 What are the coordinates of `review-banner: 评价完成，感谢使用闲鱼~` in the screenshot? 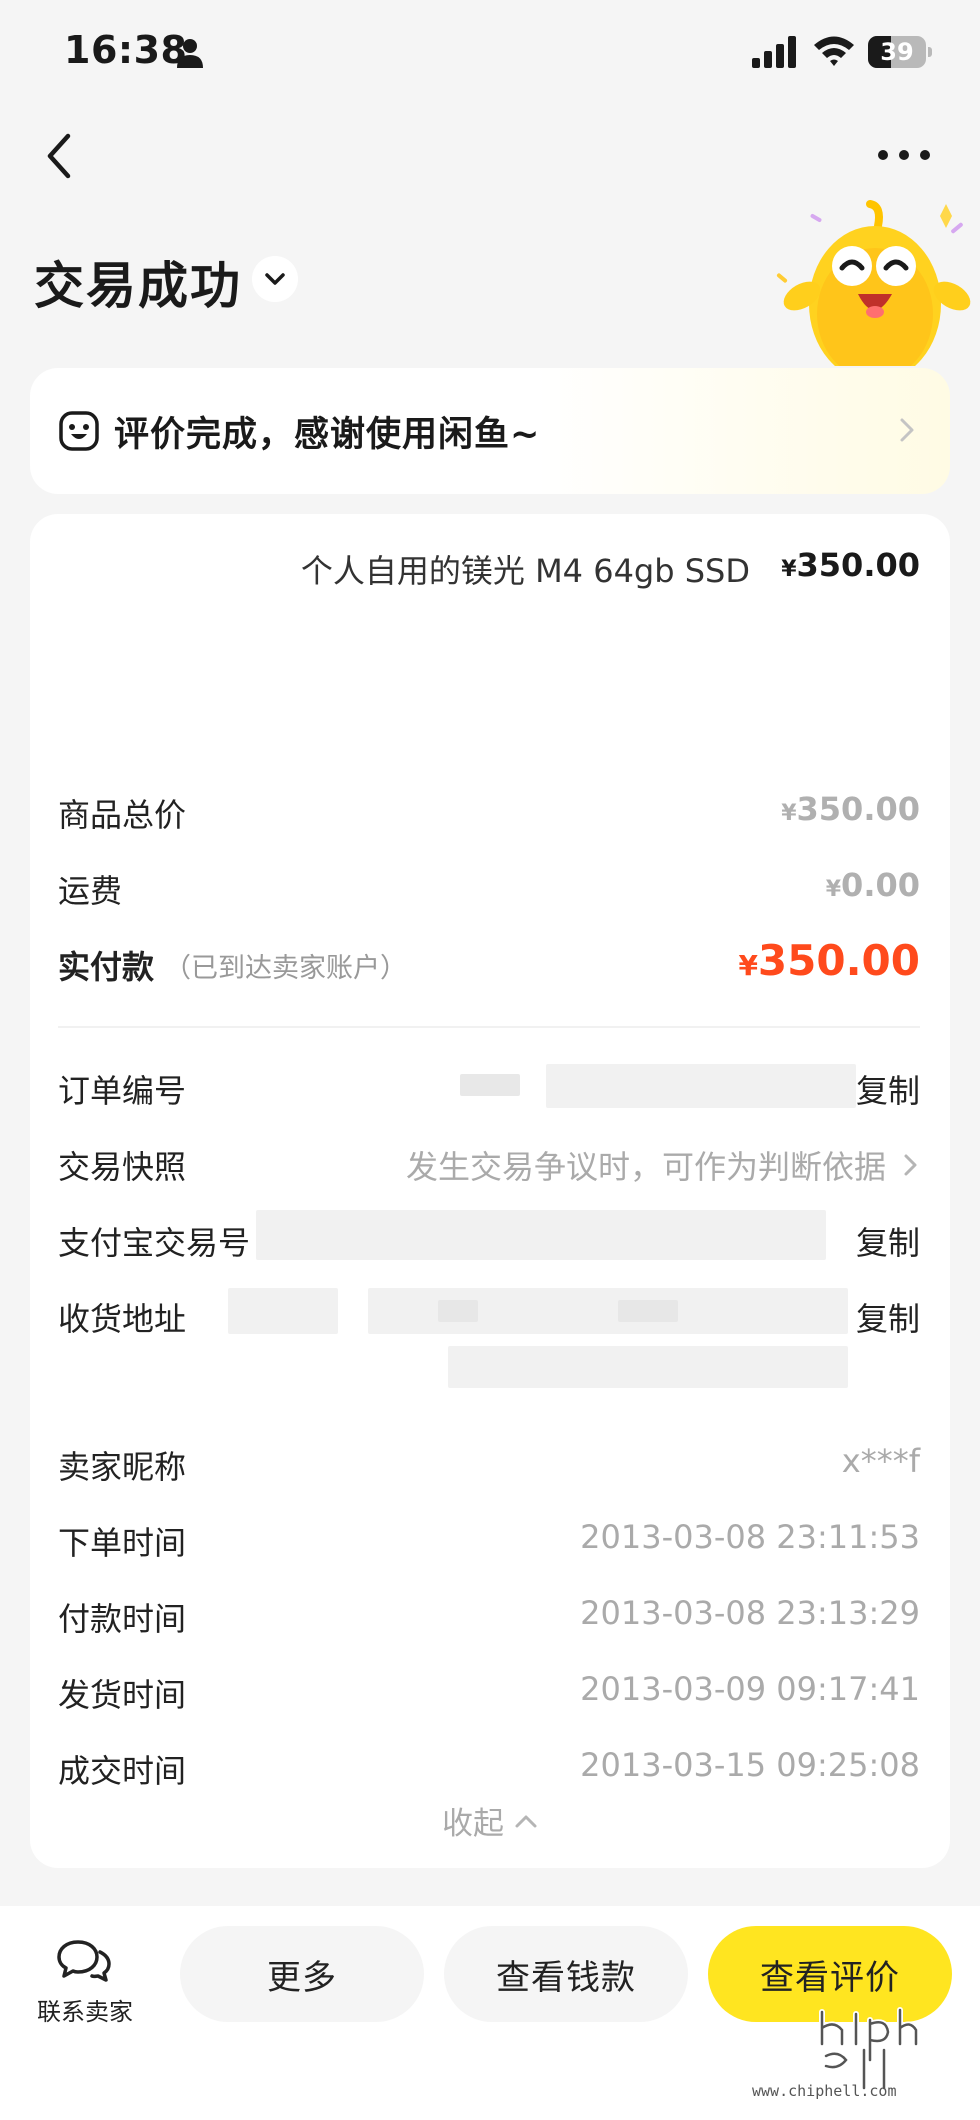 It's located at (490, 431).